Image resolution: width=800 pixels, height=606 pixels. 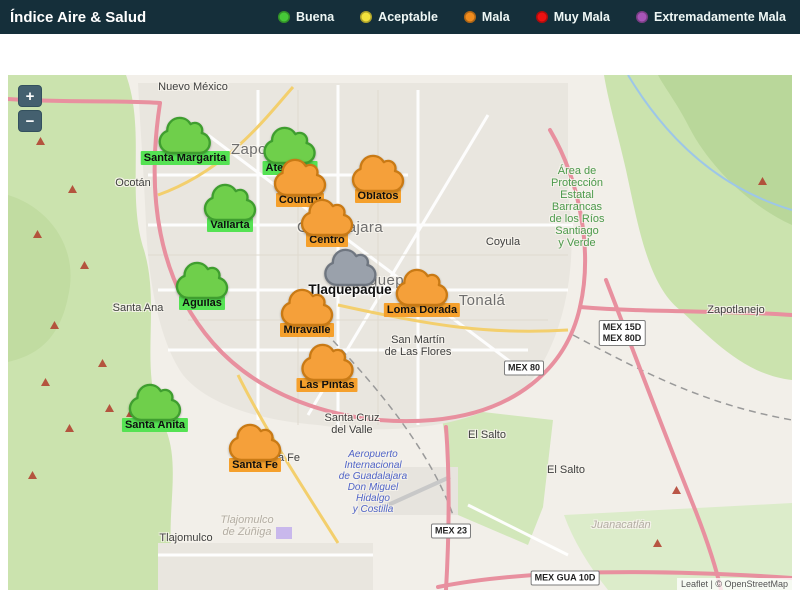 I want to click on legend-label: Aceptable, so click(x=408, y=17).